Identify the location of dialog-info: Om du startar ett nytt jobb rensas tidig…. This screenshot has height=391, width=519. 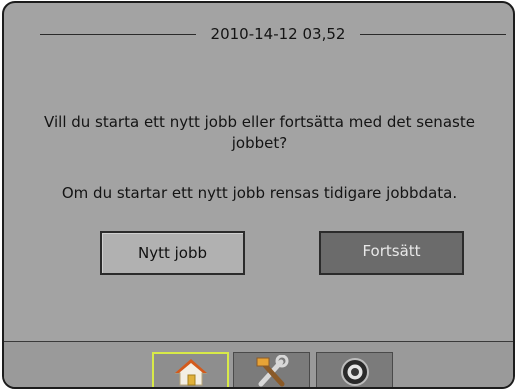
(259, 193).